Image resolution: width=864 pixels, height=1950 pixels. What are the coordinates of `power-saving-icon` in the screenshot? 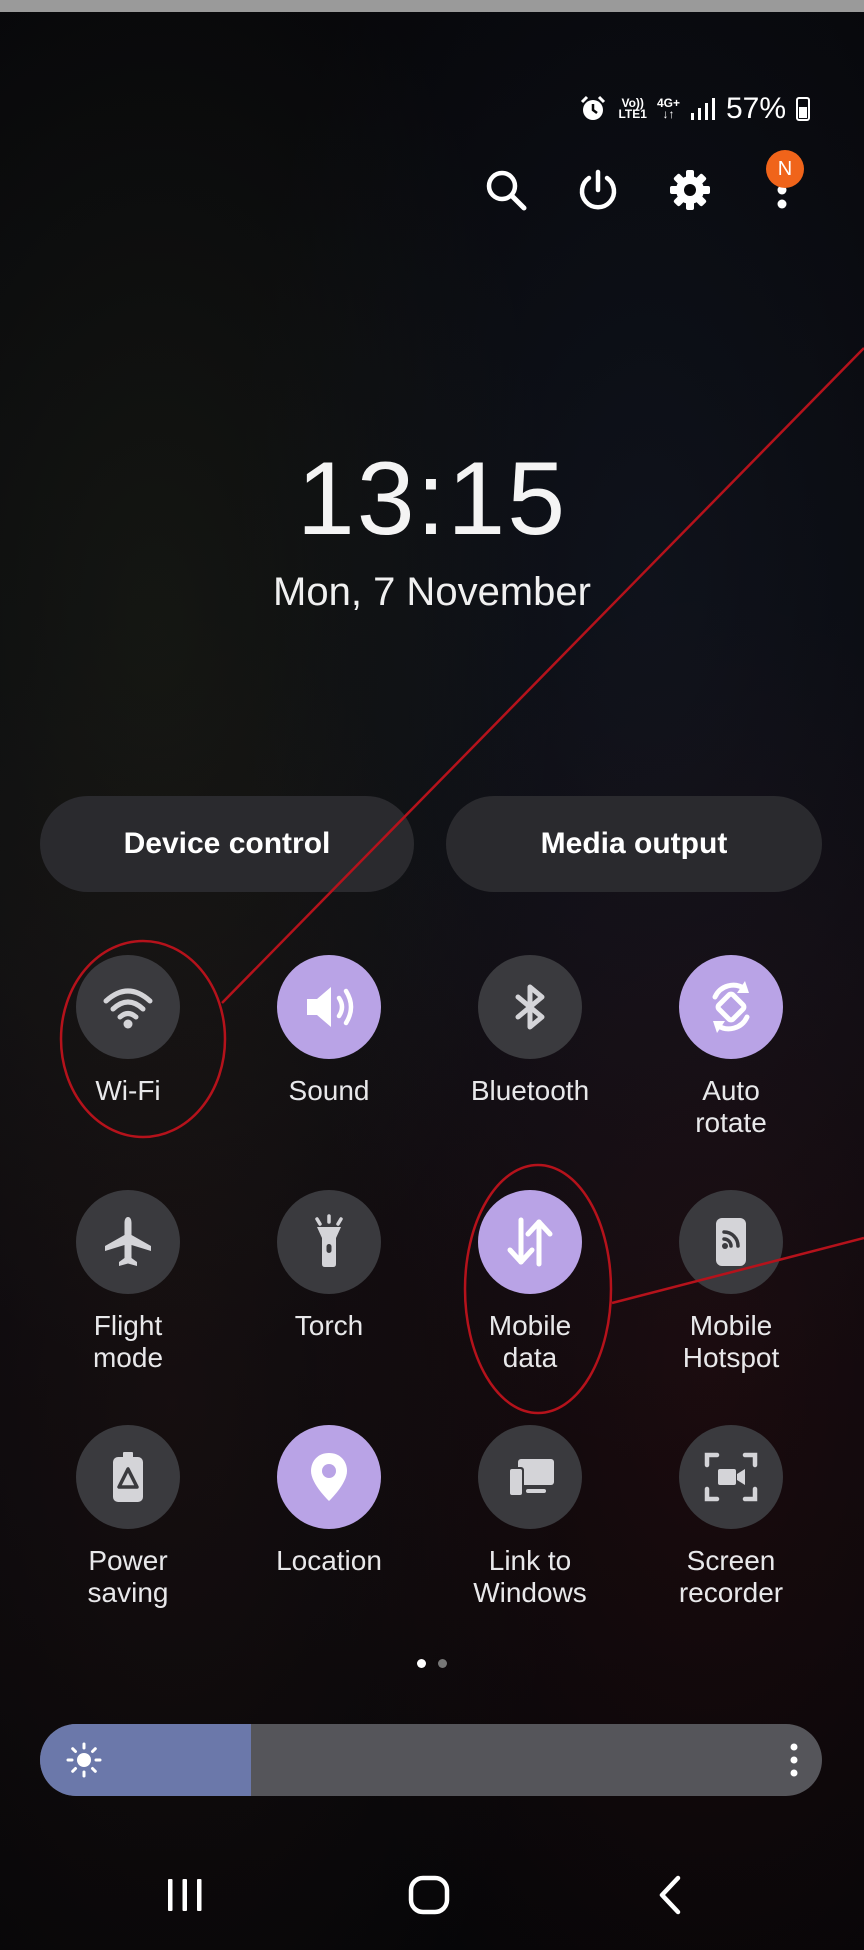 It's located at (128, 1477).